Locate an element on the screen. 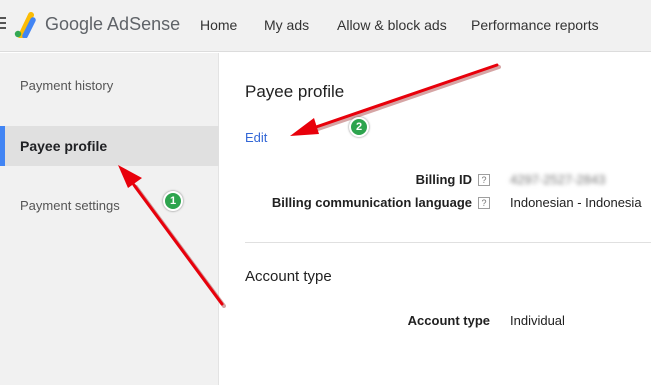  menu-icon is located at coordinates (3, 24).